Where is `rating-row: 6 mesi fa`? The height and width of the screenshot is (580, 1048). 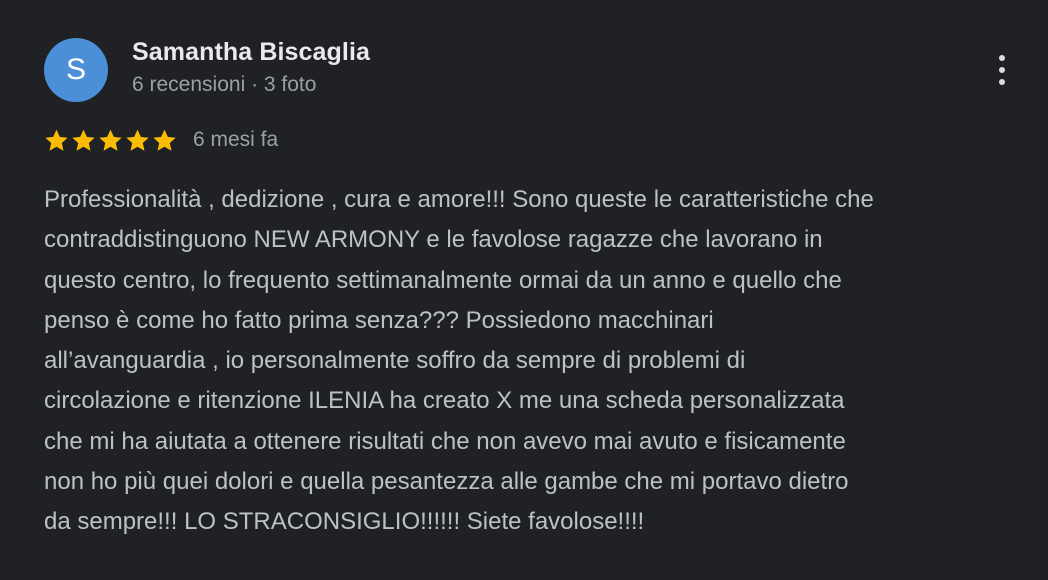
rating-row: 6 mesi fa is located at coordinates (161, 140).